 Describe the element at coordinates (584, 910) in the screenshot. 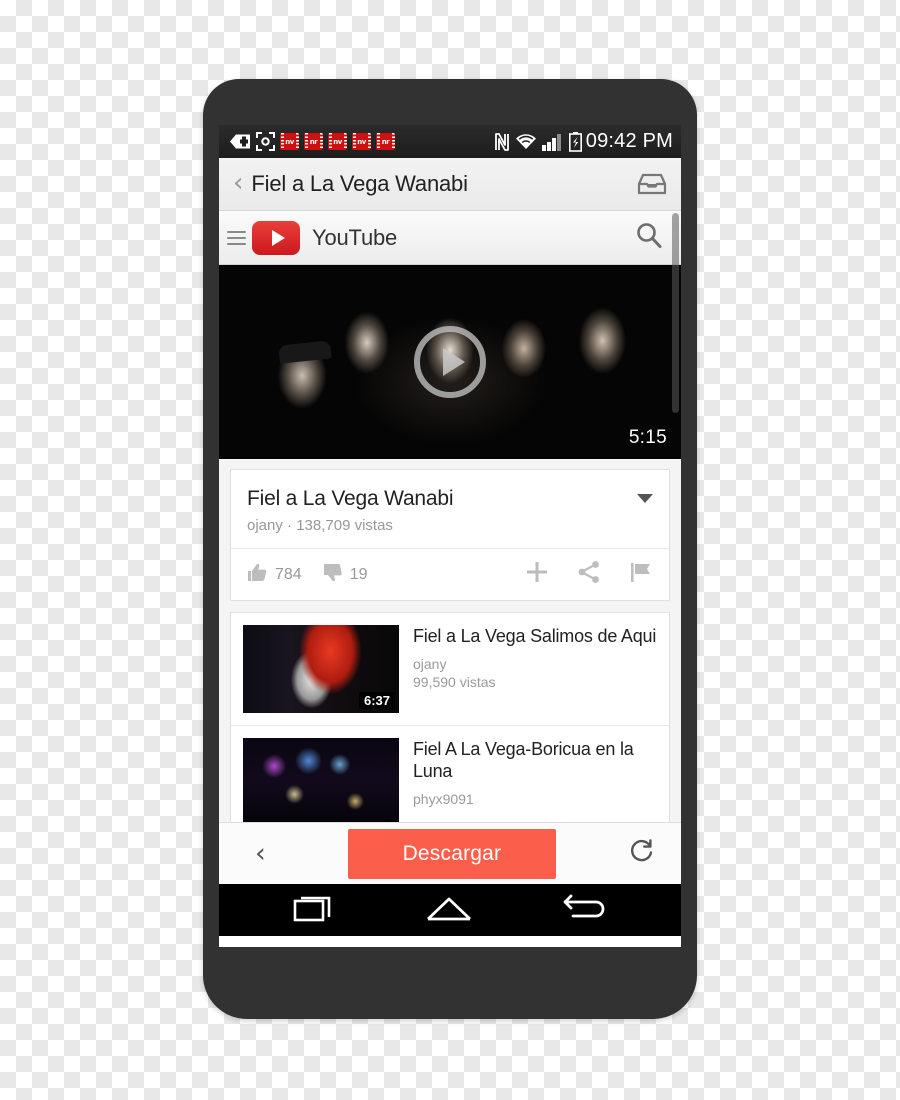

I see `back-arrow-icon` at that location.